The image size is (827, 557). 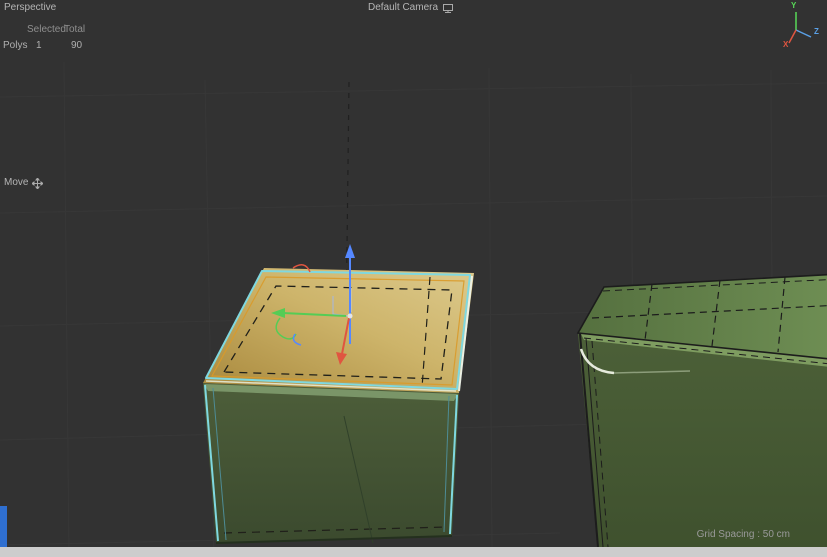 What do you see at coordinates (350, 316) in the screenshot?
I see `gizmo-center-handle` at bounding box center [350, 316].